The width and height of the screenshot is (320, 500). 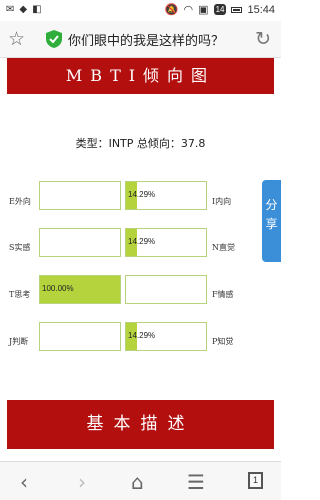 I want to click on bar-left-t: 100.00%, so click(x=80, y=289).